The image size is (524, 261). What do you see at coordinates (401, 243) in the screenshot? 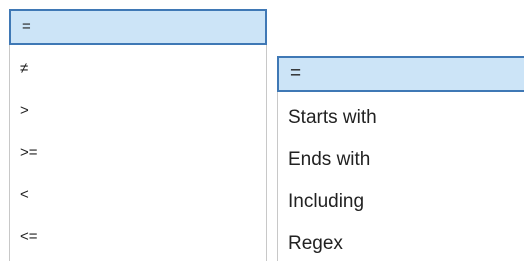
I see `option-regex: Regex` at bounding box center [401, 243].